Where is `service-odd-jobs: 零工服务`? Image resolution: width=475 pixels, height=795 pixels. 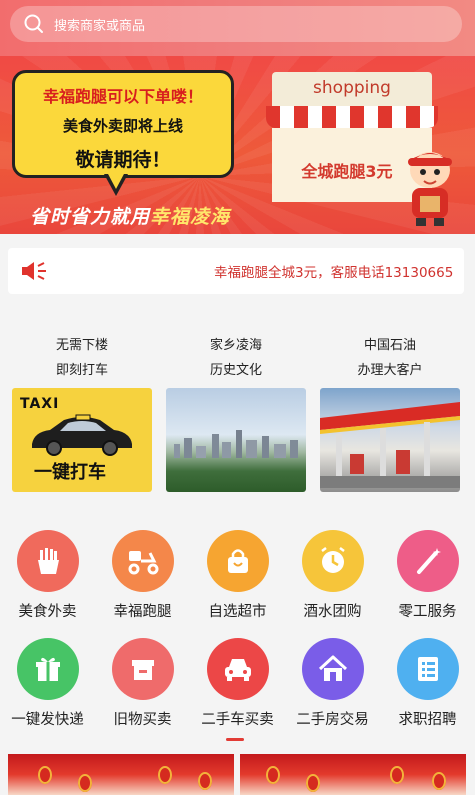 service-odd-jobs: 零工服务 is located at coordinates (427, 575).